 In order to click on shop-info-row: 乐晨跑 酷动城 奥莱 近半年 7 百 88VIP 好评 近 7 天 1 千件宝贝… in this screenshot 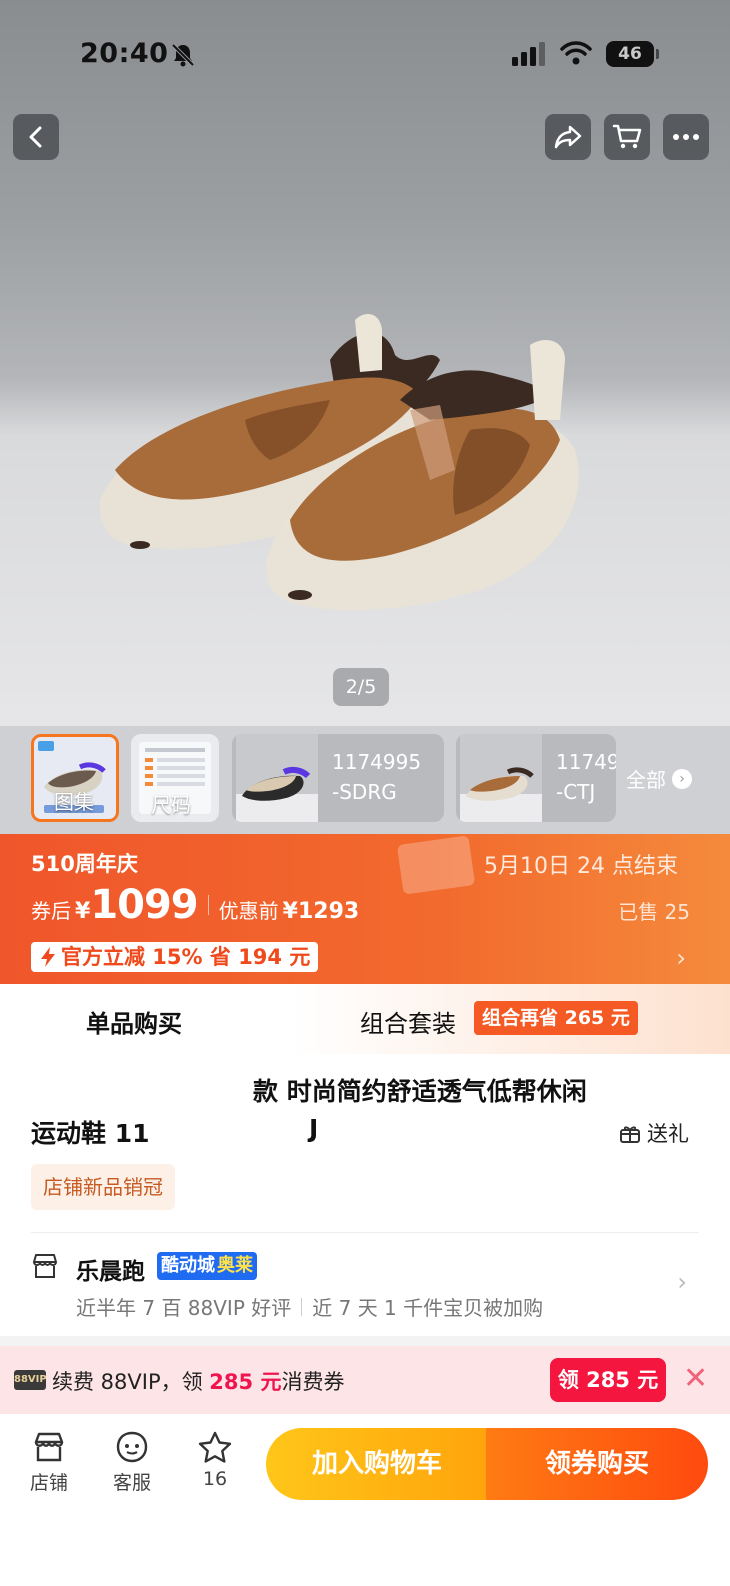, I will do `click(365, 1288)`.